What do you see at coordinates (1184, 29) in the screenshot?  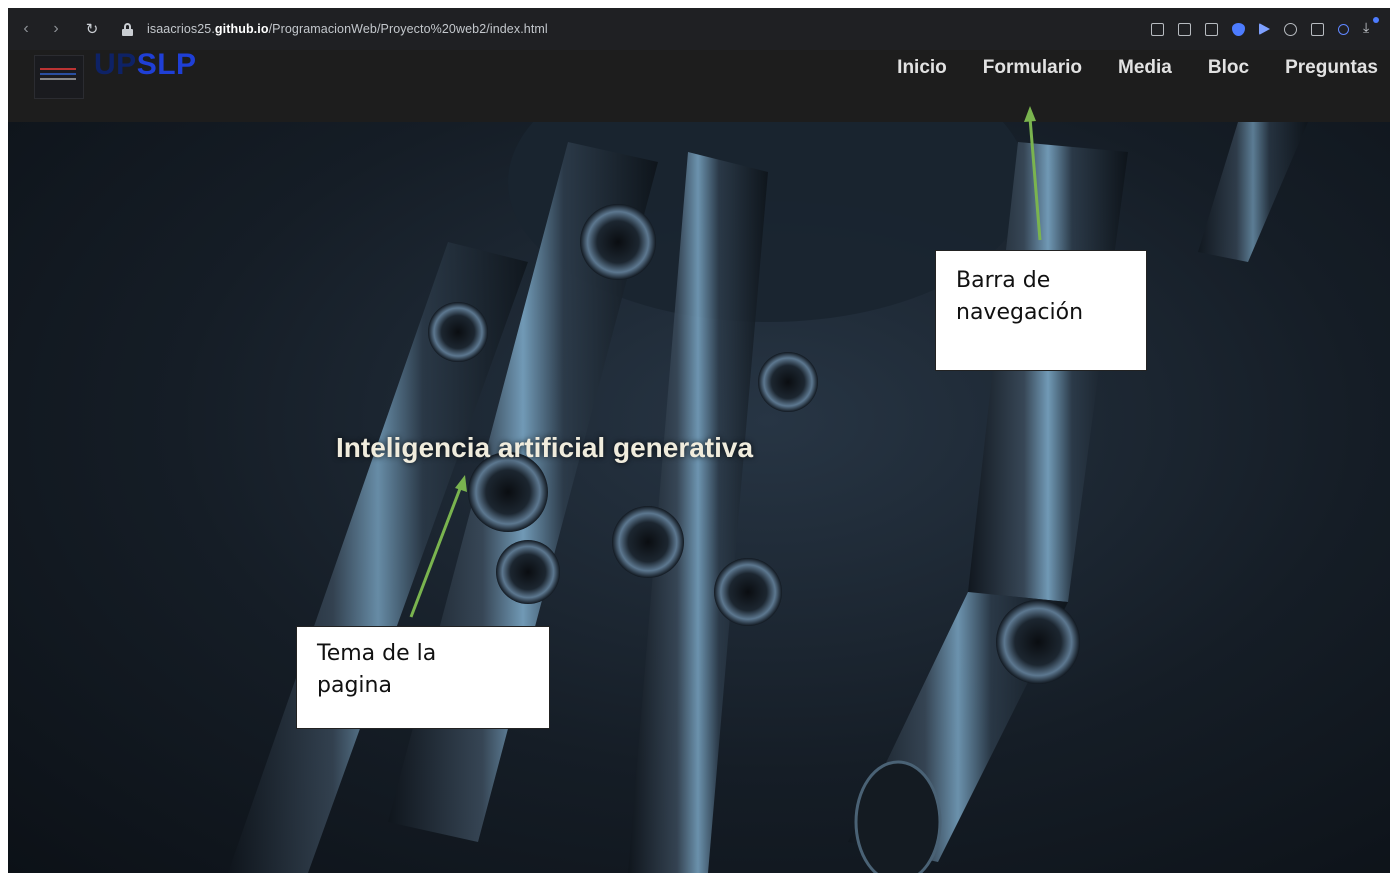 I see `edit-icon` at bounding box center [1184, 29].